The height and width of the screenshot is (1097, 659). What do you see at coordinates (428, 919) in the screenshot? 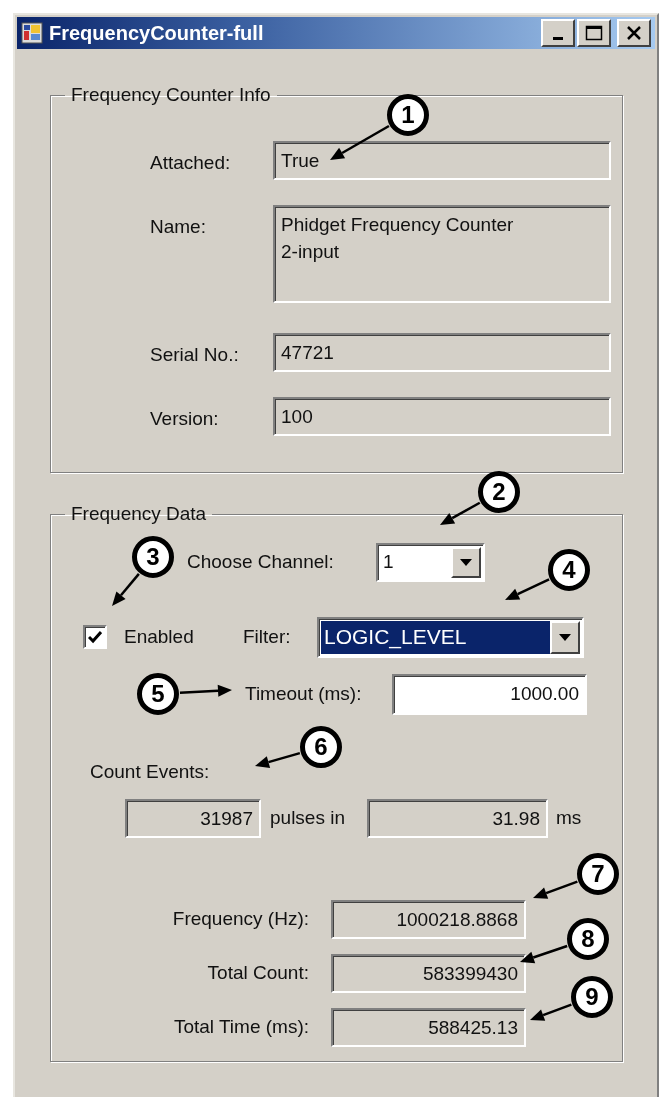
I see `text-field: 1000218.8868` at bounding box center [428, 919].